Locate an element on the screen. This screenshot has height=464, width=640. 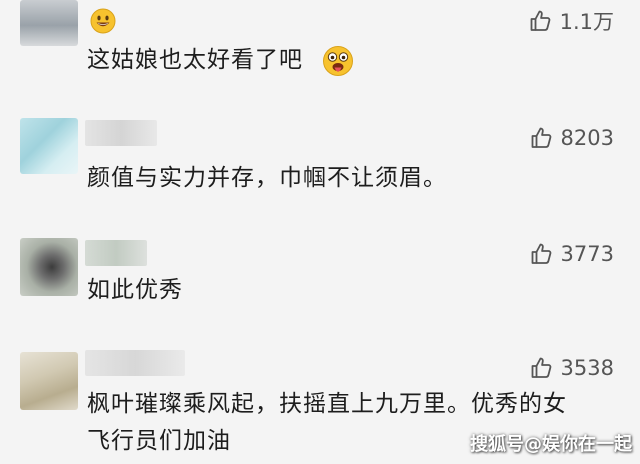
like-count: 3773 is located at coordinates (587, 254).